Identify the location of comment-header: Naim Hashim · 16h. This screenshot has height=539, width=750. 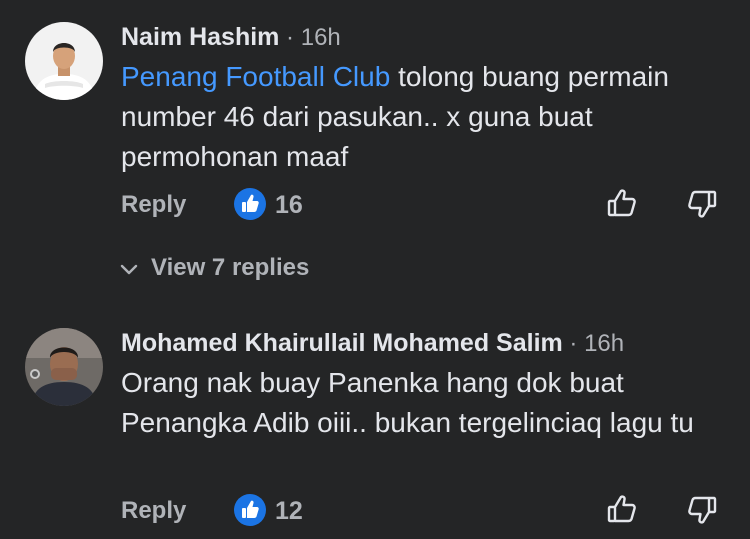
(231, 37).